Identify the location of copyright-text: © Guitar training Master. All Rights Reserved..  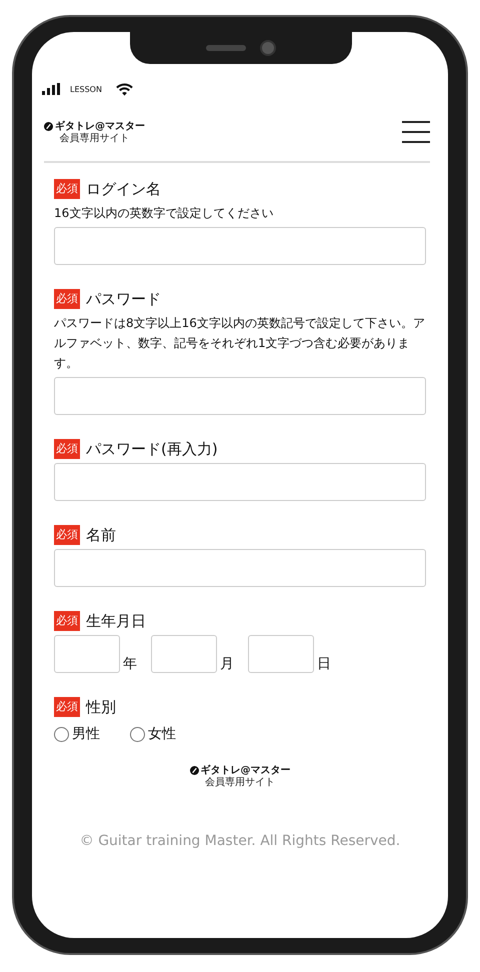
(240, 841).